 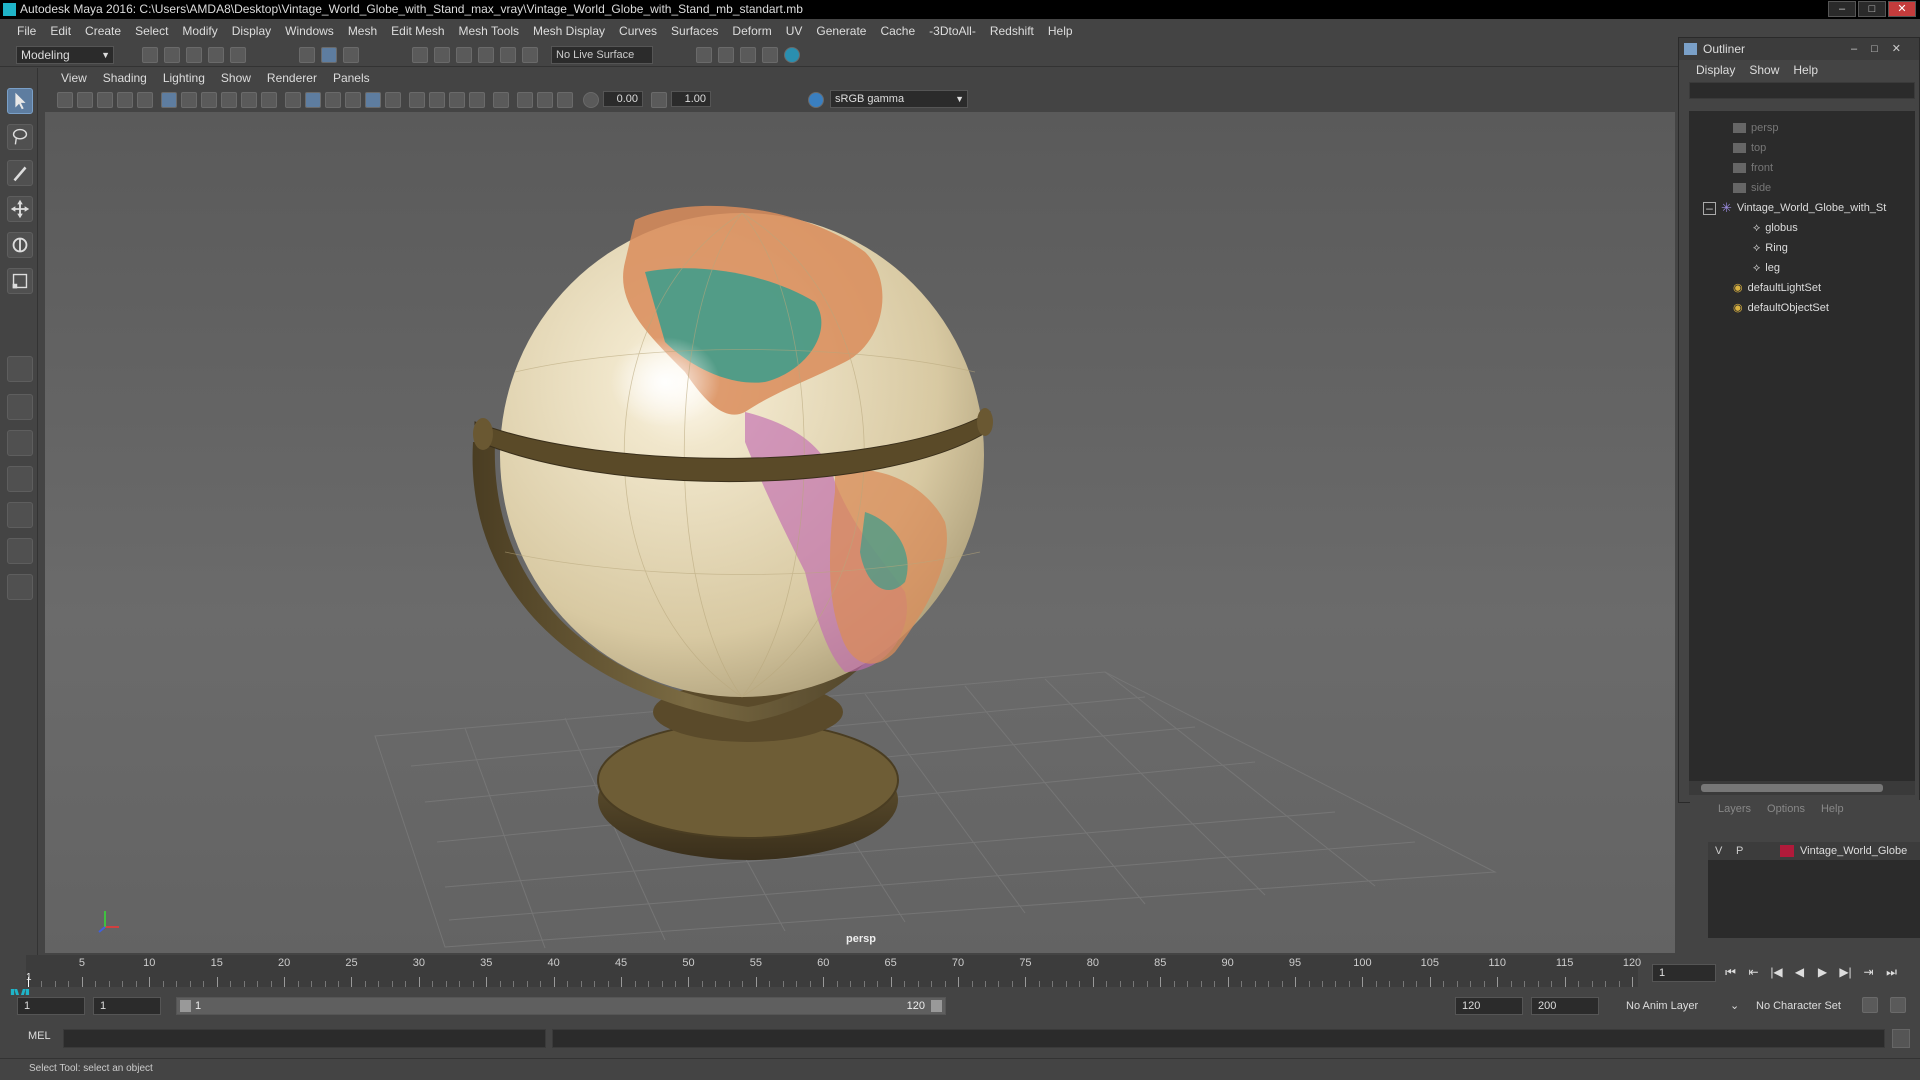 What do you see at coordinates (65, 55) in the screenshot?
I see `menu-set-dropdown: Modeling ▼` at bounding box center [65, 55].